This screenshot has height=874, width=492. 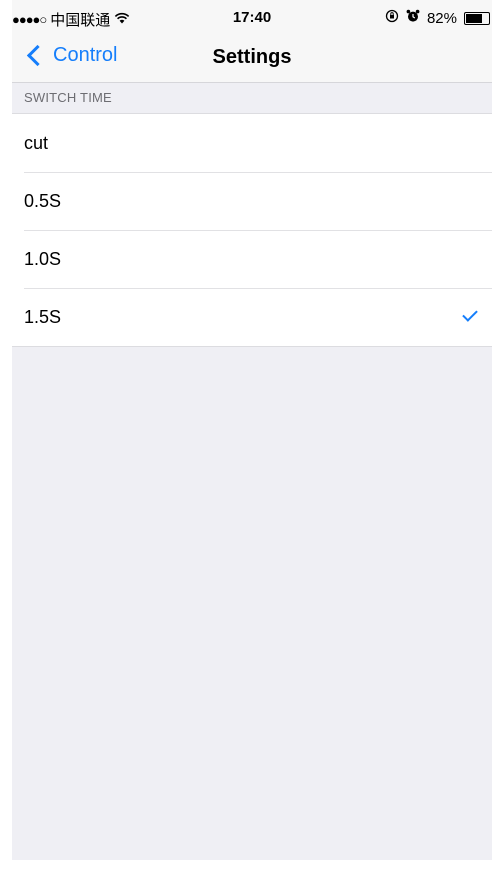 I want to click on list-item-label: 0.5S, so click(x=43, y=201).